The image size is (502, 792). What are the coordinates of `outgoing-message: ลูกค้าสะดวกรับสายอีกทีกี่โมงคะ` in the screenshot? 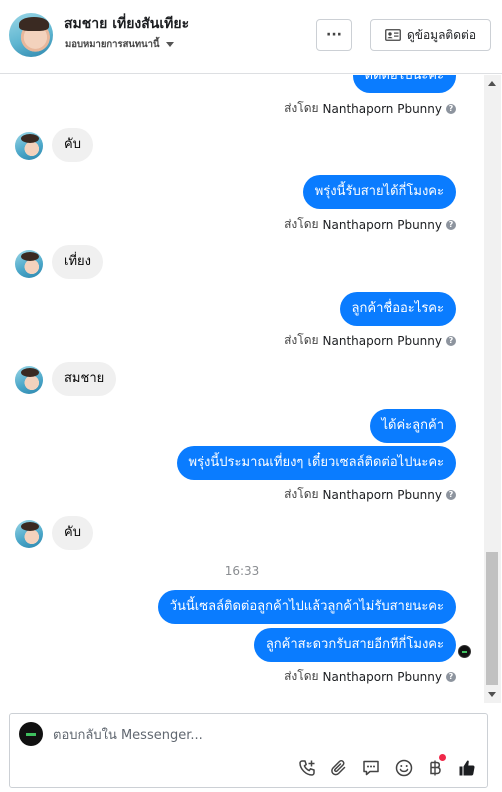 It's located at (354, 645).